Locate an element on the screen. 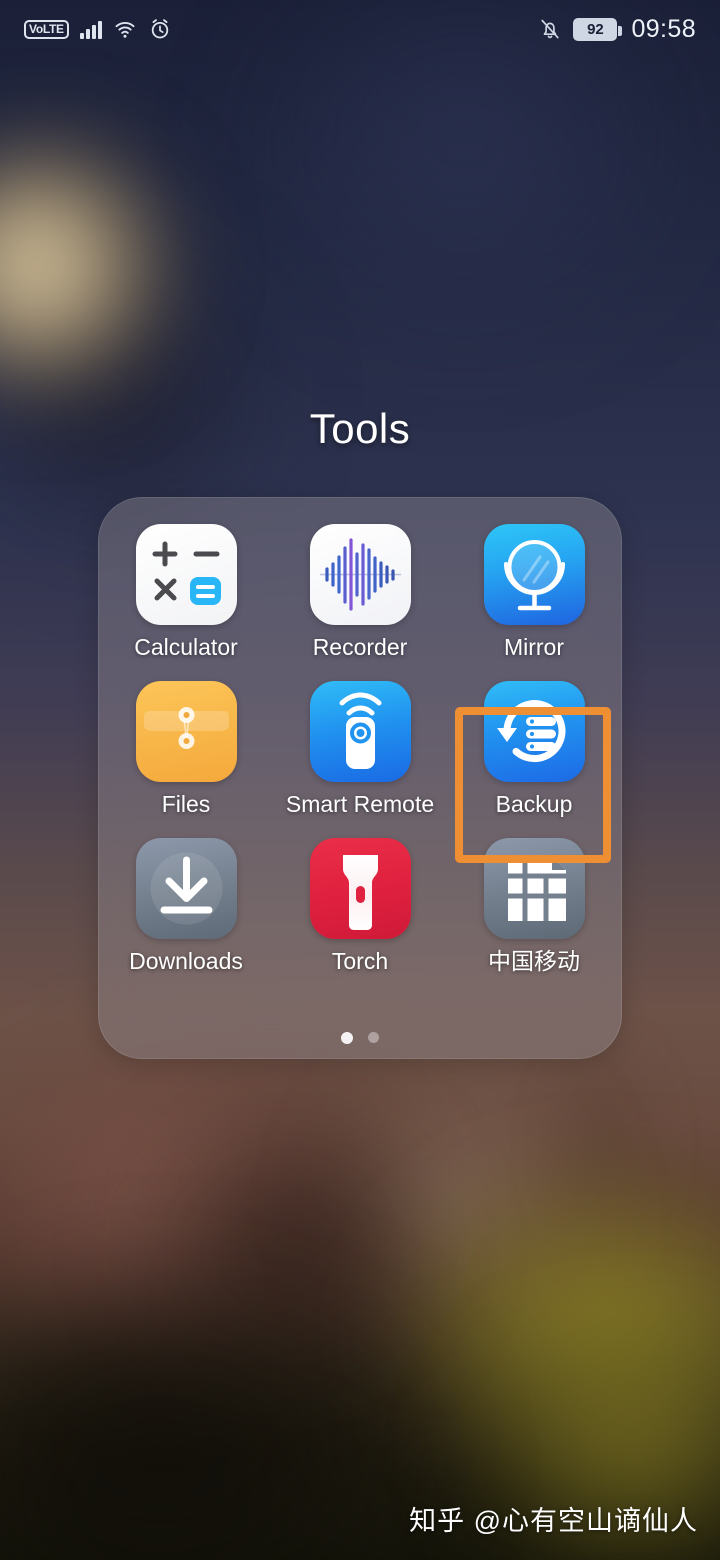 This screenshot has width=720, height=1560. backup-restore-icon is located at coordinates (534, 731).